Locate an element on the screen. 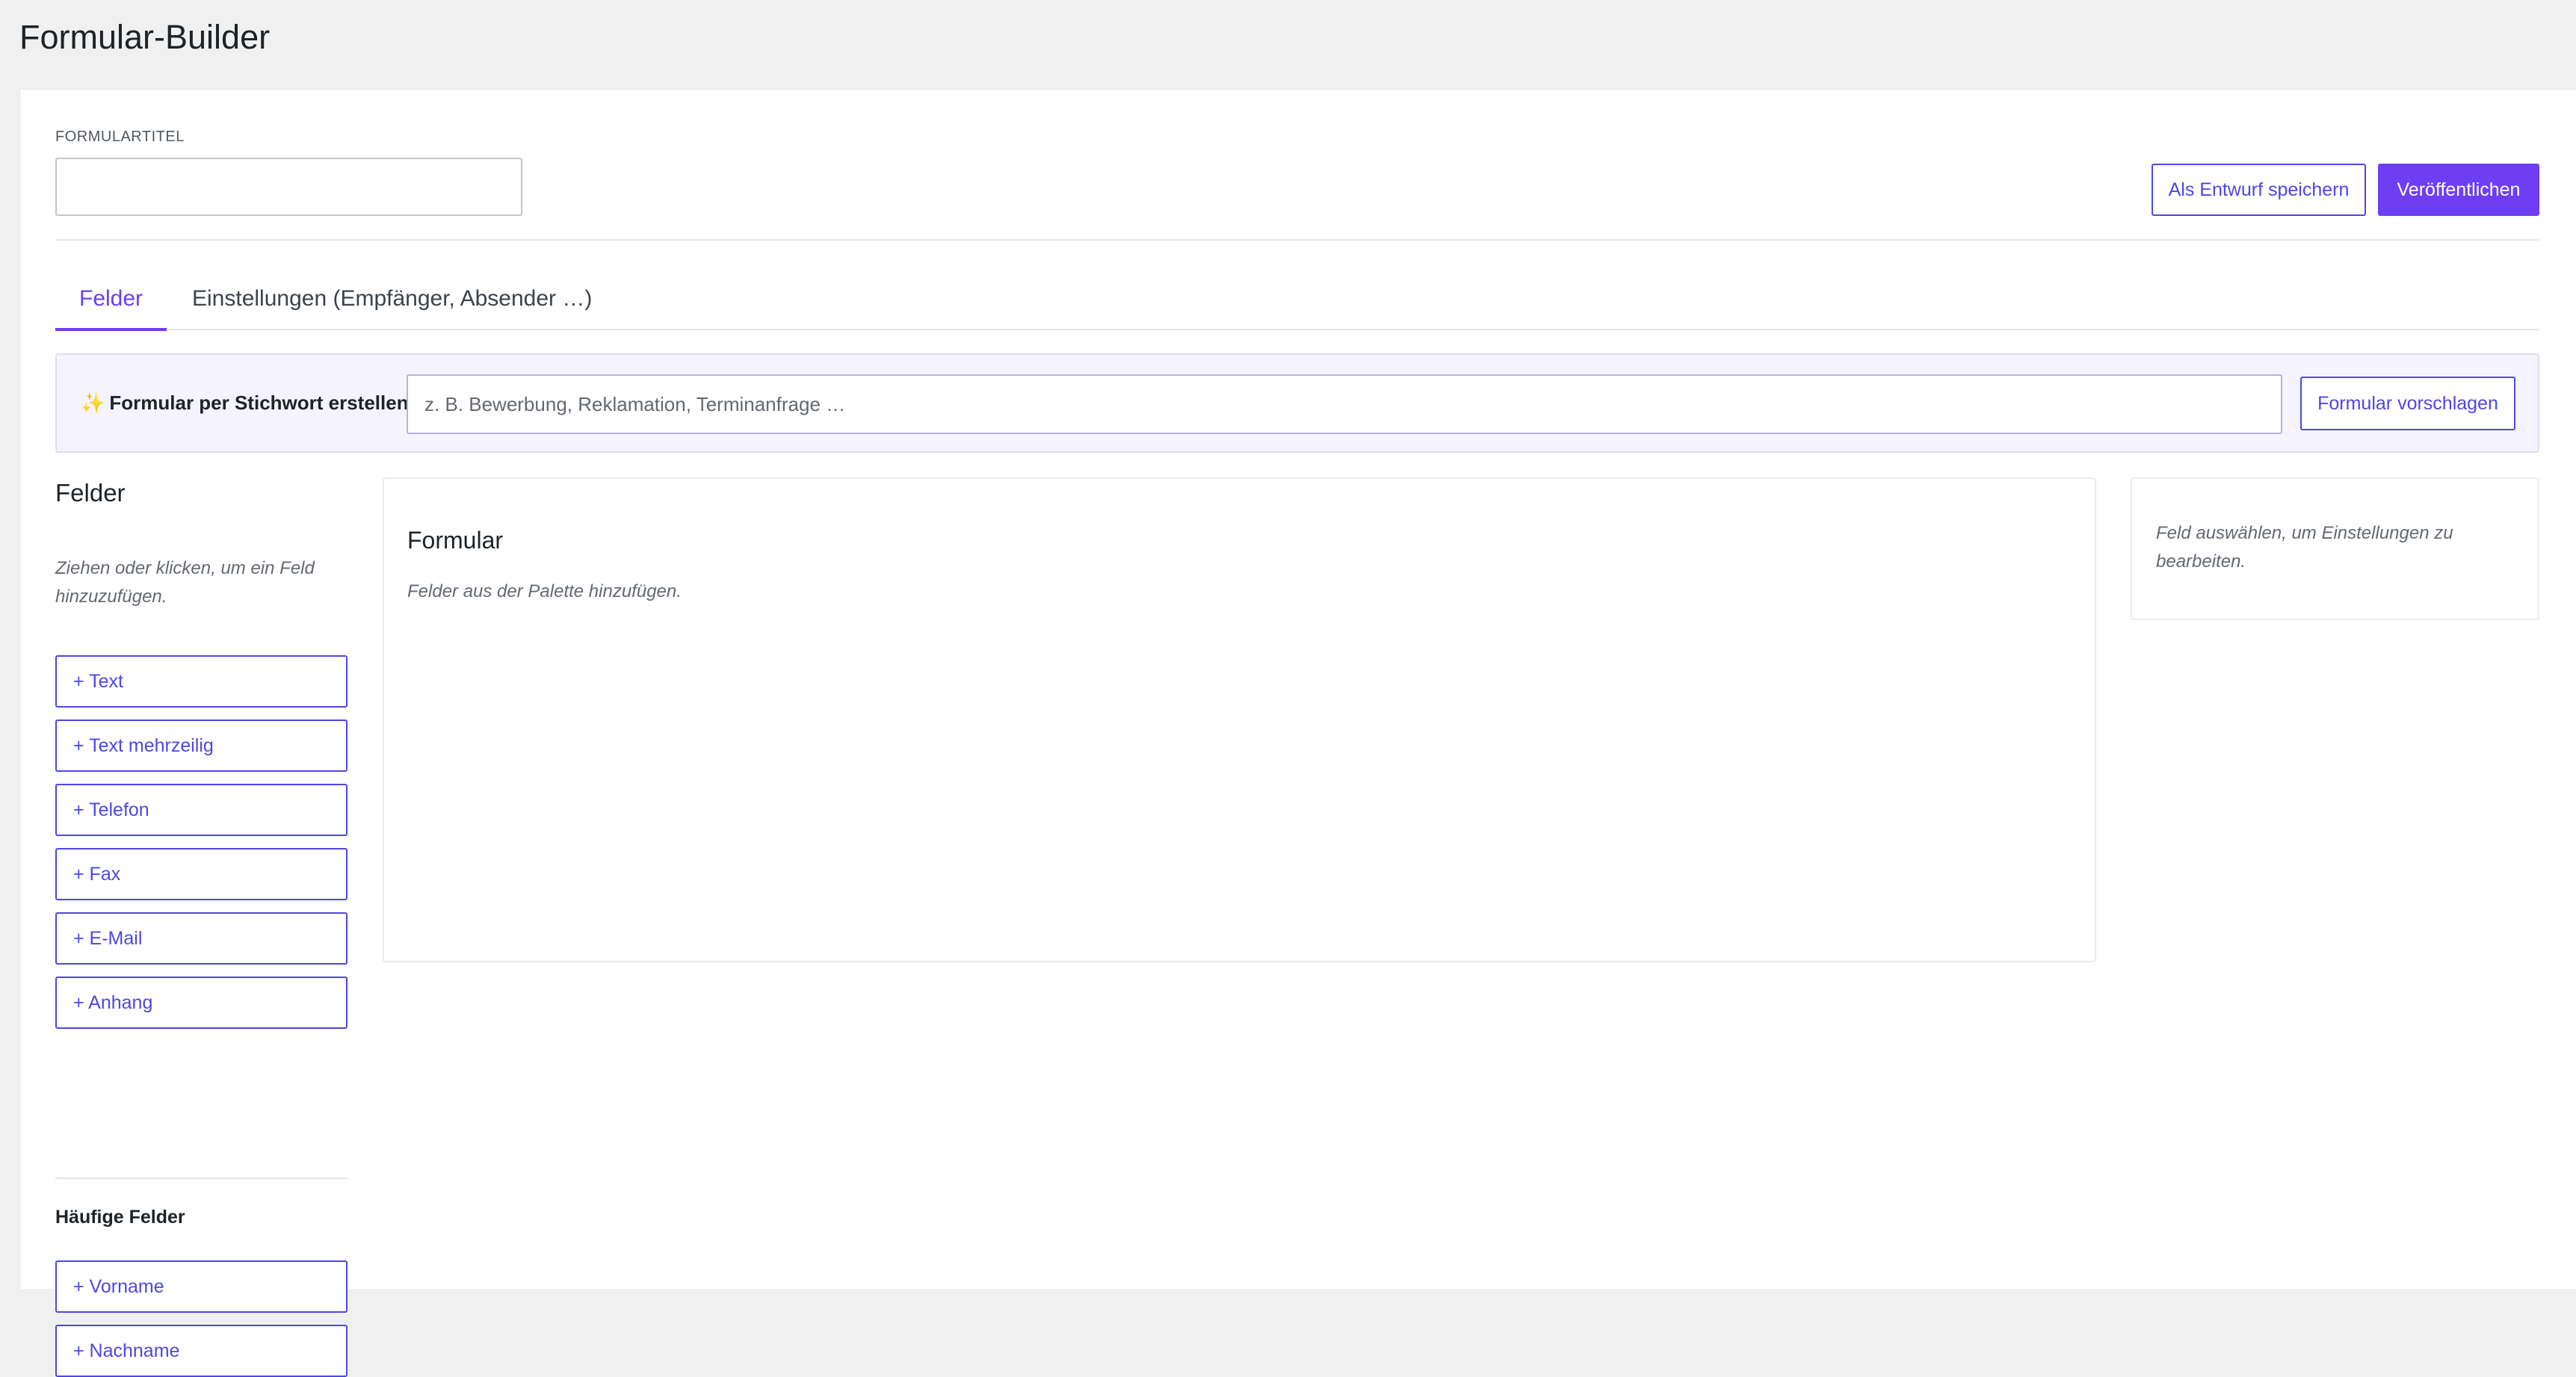  canvas-empty-hint: Felder aus der Palette hinzufügen. is located at coordinates (545, 591).